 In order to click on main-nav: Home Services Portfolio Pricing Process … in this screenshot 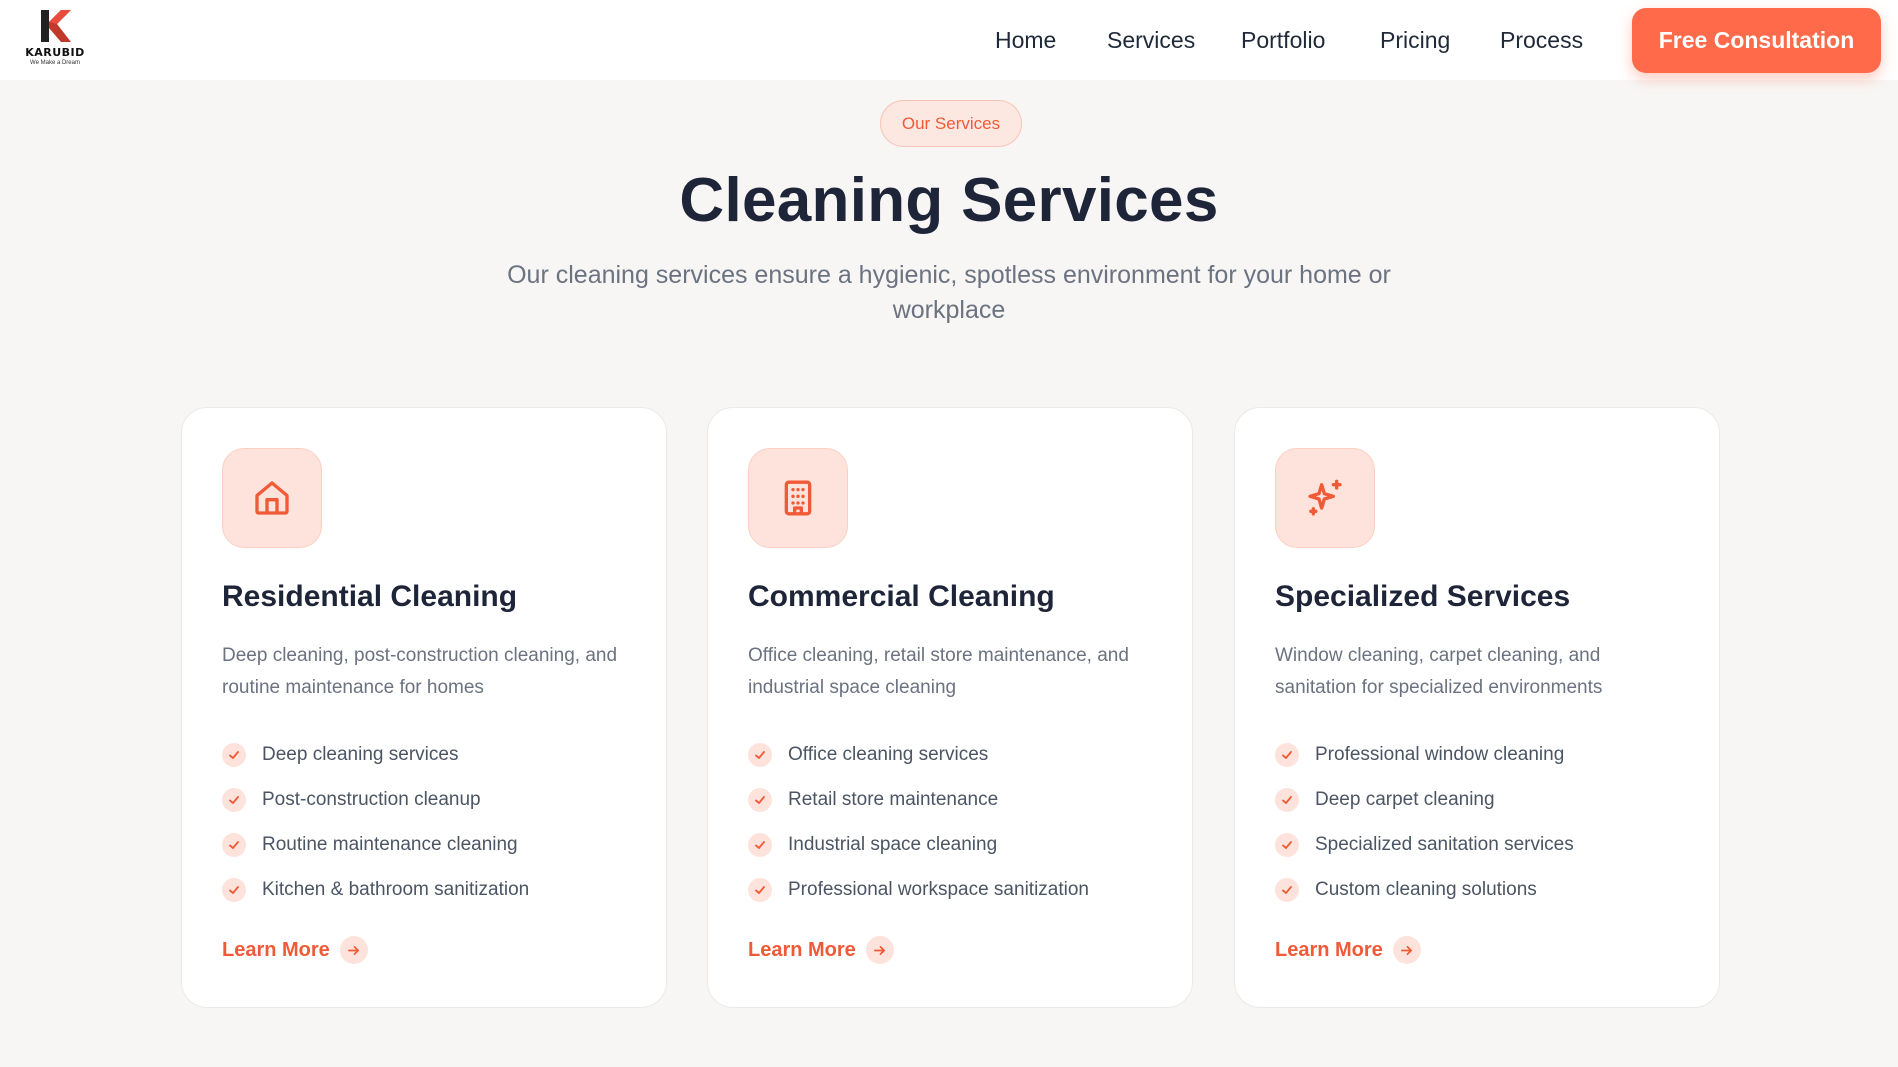, I will do `click(949, 40)`.